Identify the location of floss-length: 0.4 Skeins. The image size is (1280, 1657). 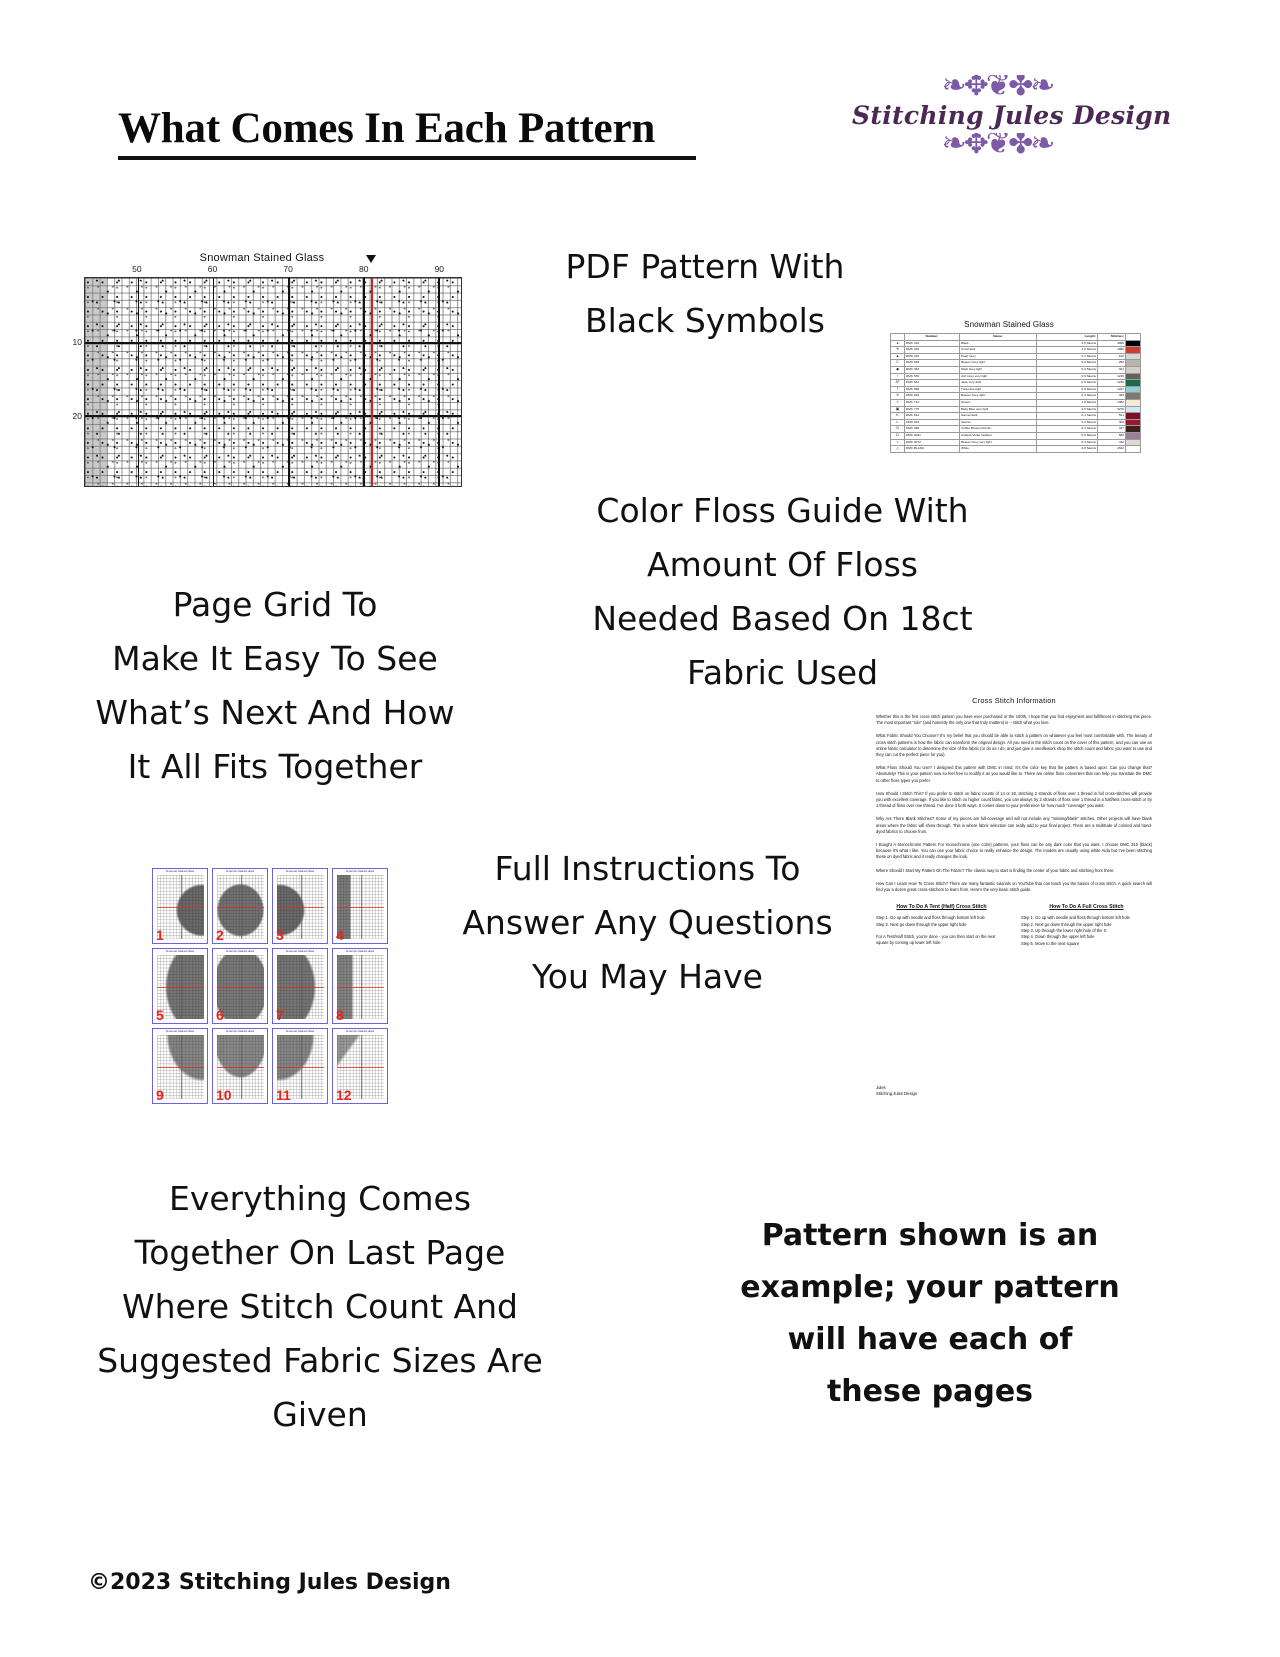
(1067, 396).